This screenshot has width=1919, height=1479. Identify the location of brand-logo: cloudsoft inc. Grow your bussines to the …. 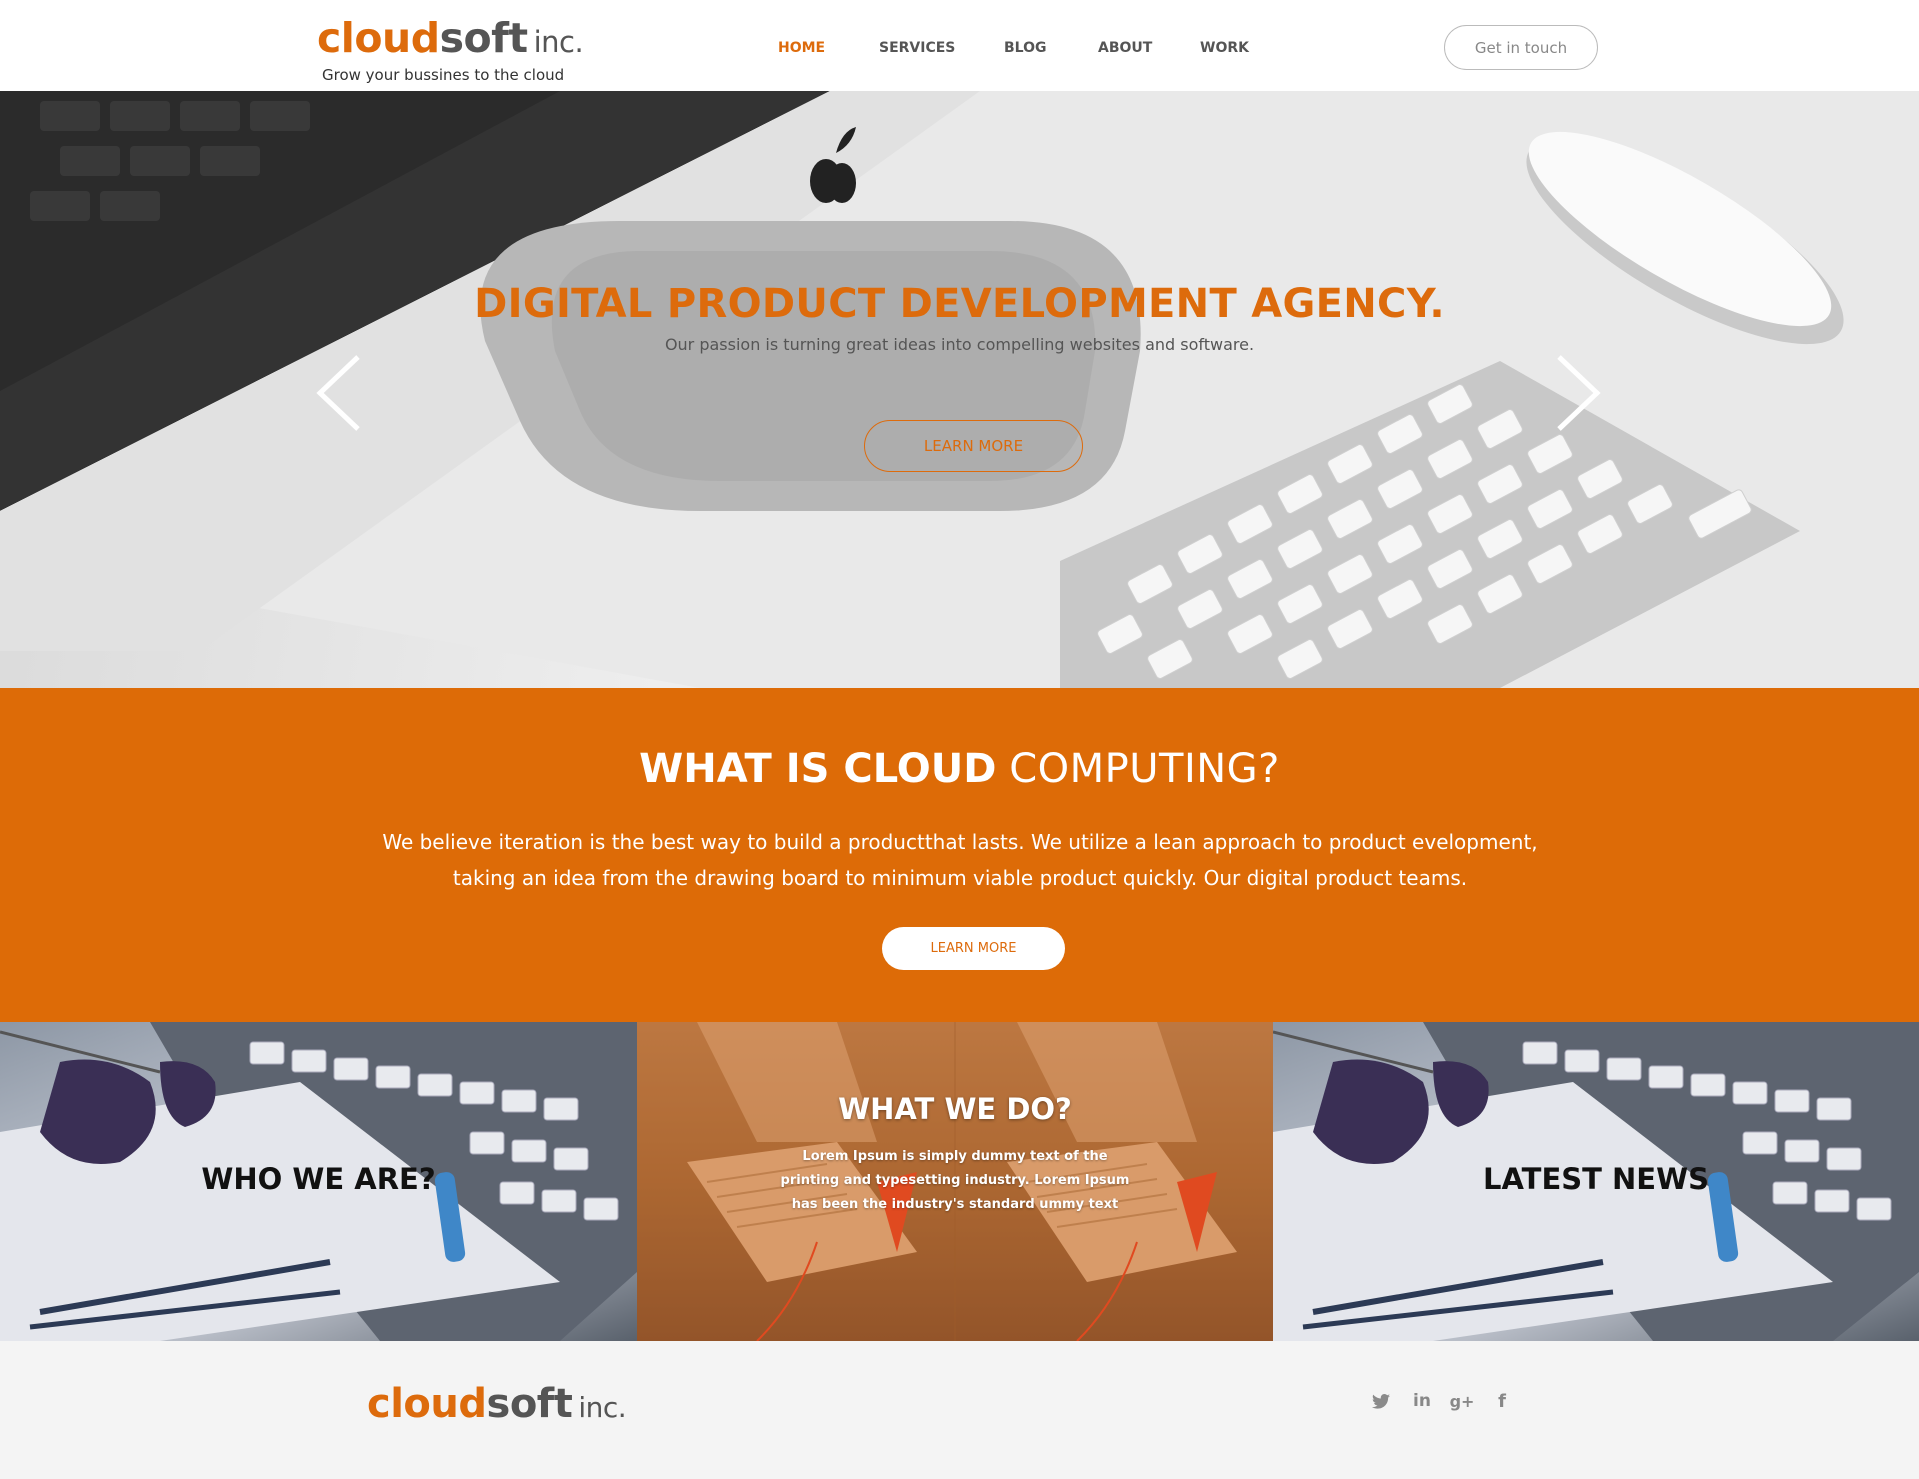
(450, 49).